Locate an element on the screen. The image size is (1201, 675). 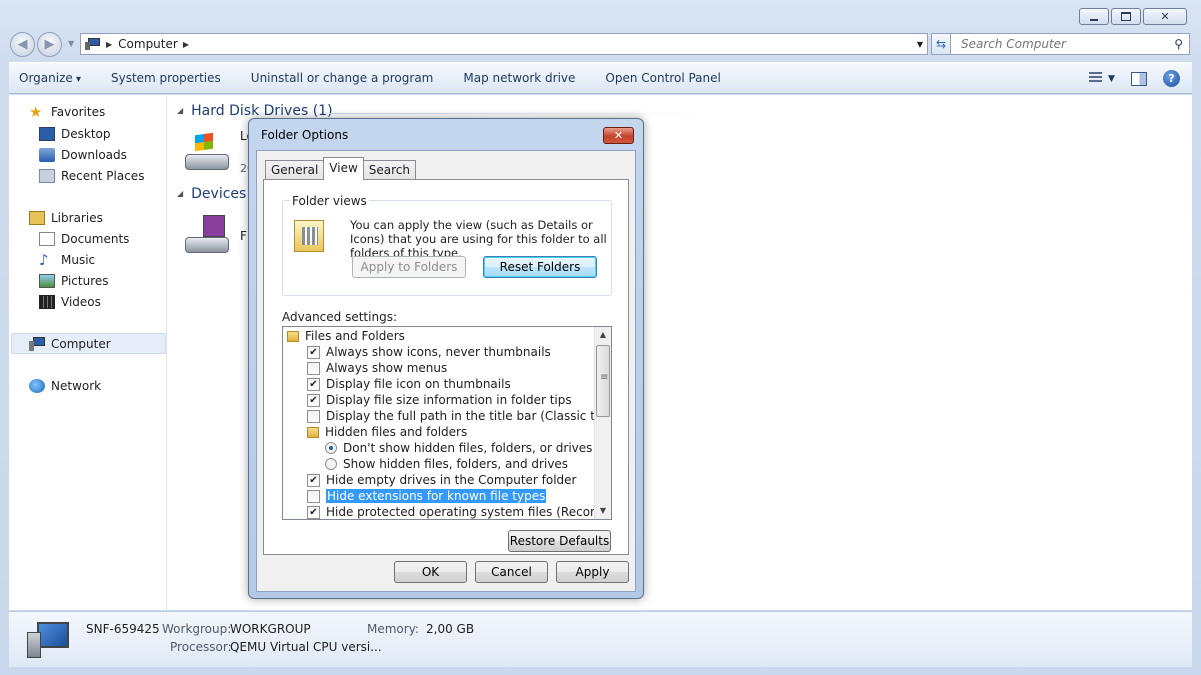
sidebar-item-libraries: Libraries is located at coordinates (66, 218).